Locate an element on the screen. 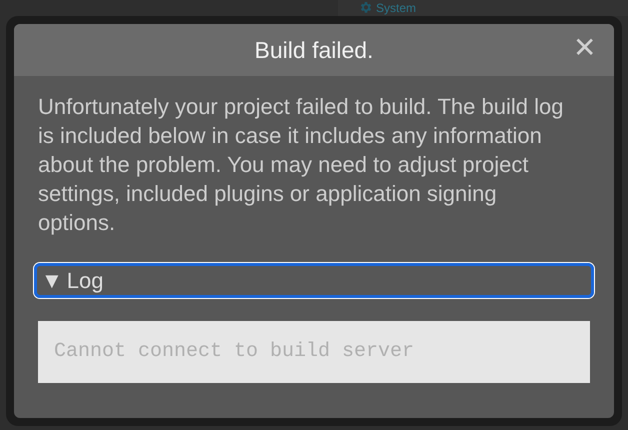 This screenshot has height=430, width=628. section-title: System is located at coordinates (396, 8).